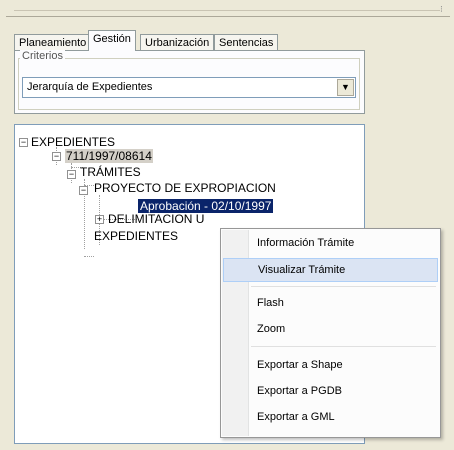 The image size is (454, 450). I want to click on chevron-down-icon: ▼, so click(345, 87).